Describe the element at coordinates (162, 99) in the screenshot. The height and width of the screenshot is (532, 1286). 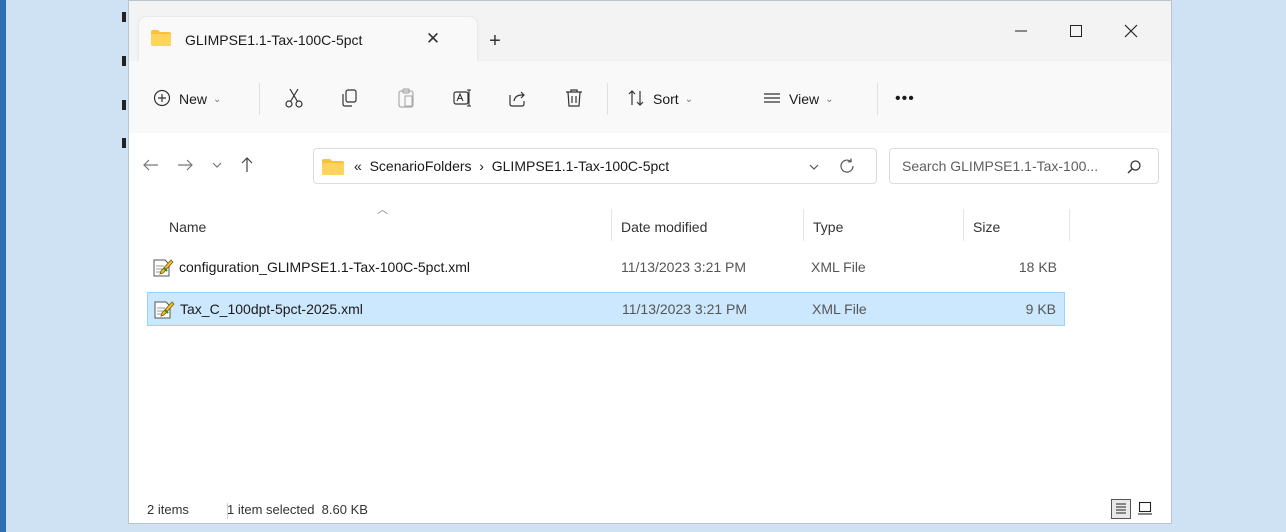
I see `plus-circle-icon` at that location.